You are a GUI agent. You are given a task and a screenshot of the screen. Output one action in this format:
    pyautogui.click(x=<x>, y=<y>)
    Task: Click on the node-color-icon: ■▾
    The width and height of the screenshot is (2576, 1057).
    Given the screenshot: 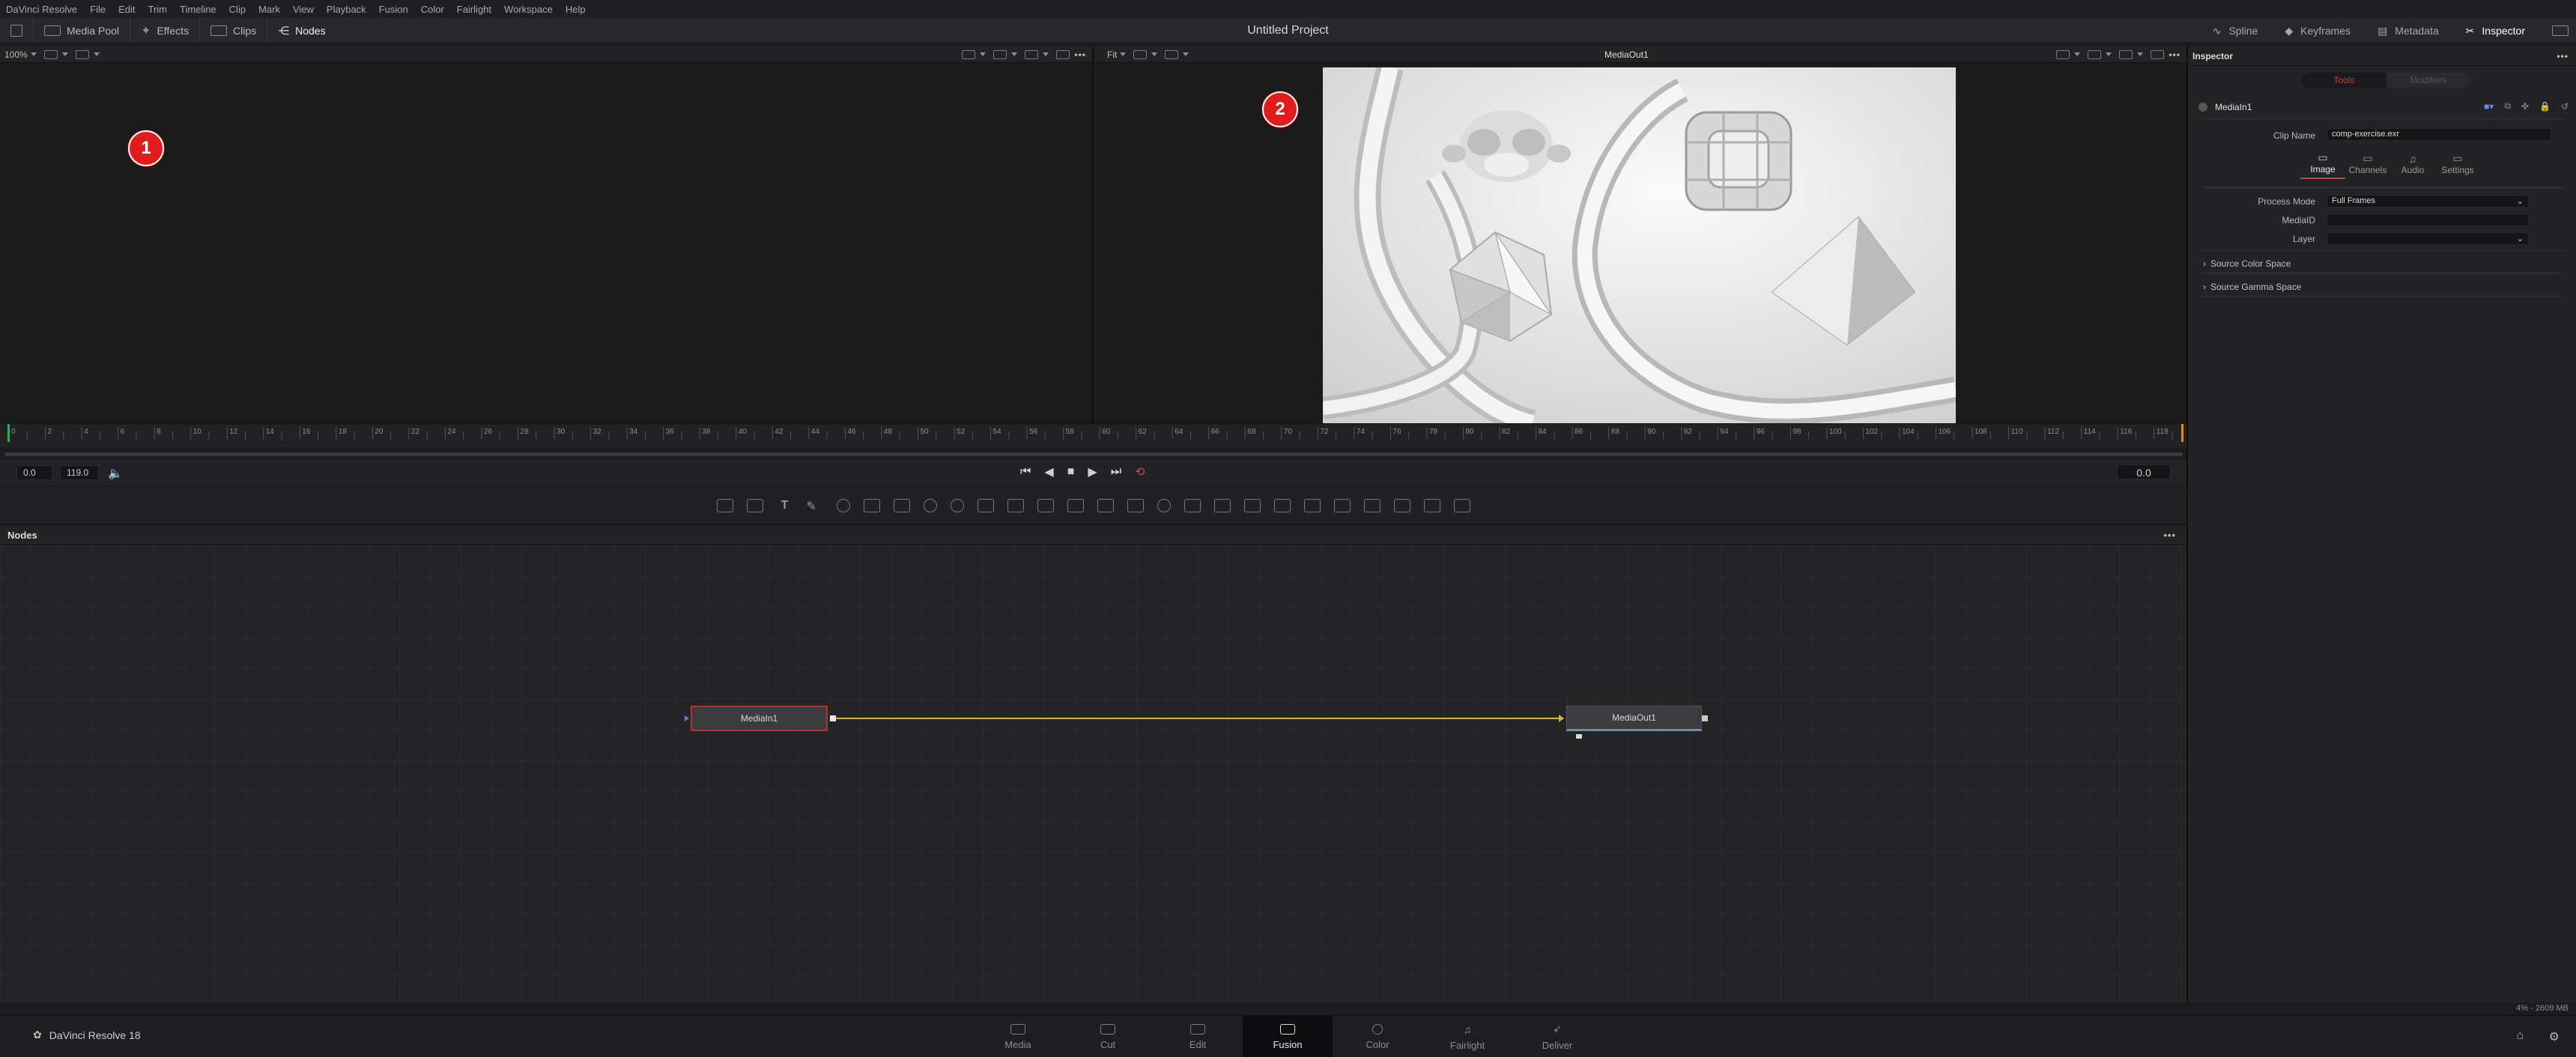 What is the action you would take?
    pyautogui.click(x=2489, y=106)
    